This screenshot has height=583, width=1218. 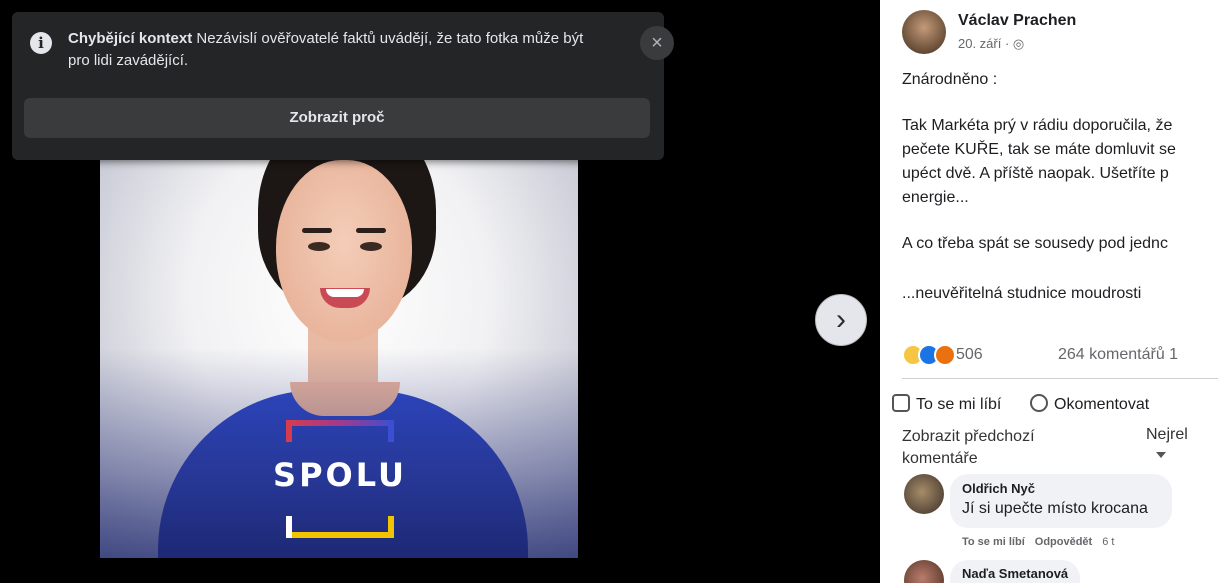 I want to click on logo-bar-top-left, so click(x=289, y=431).